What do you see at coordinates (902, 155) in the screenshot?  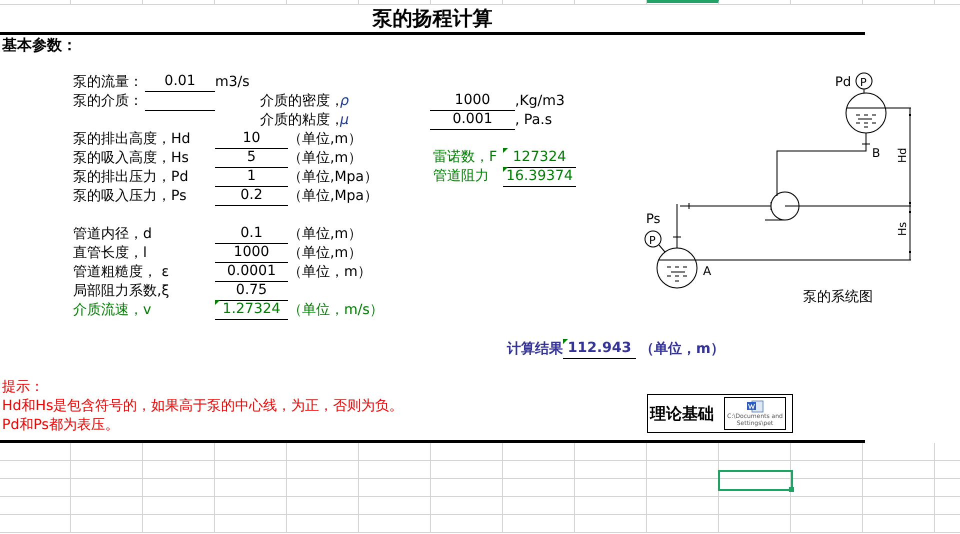 I see `height-label: Hd` at bounding box center [902, 155].